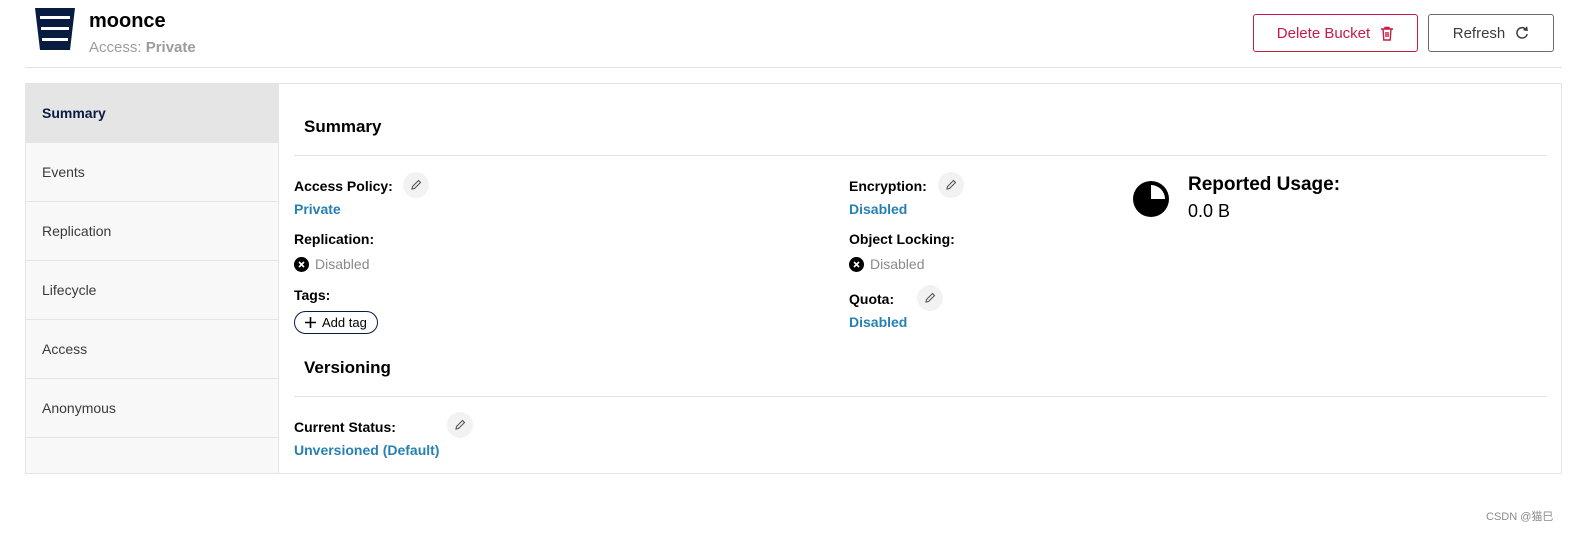 This screenshot has width=1591, height=537. I want to click on sidebar-item-label: Access, so click(65, 349).